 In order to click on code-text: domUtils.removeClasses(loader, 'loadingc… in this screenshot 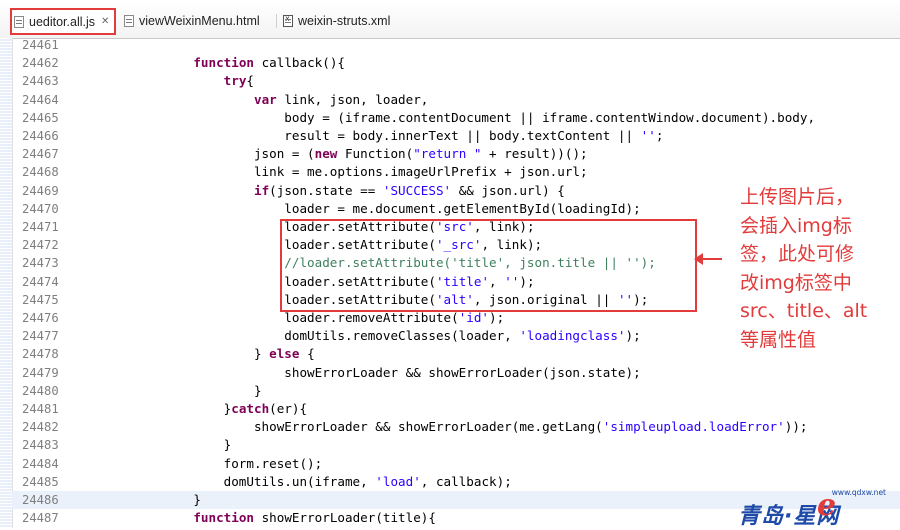, I will do `click(356, 336)`.